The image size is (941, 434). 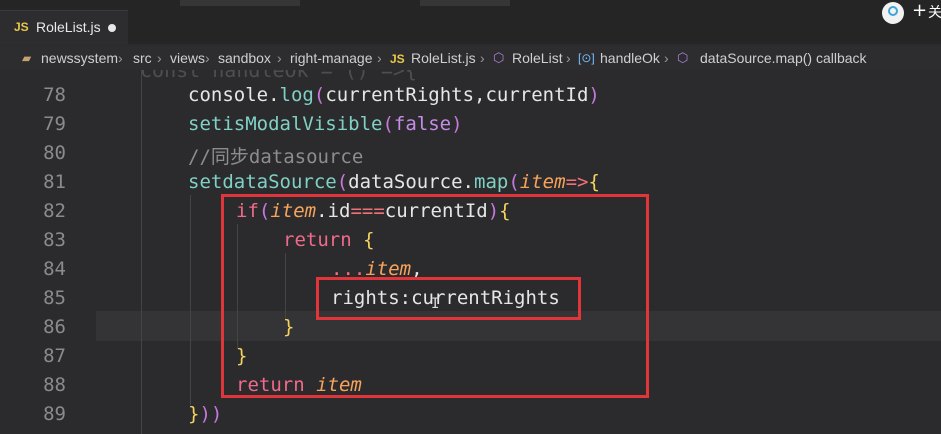 I want to click on code-line: setisModalVisible(false), so click(x=325, y=124).